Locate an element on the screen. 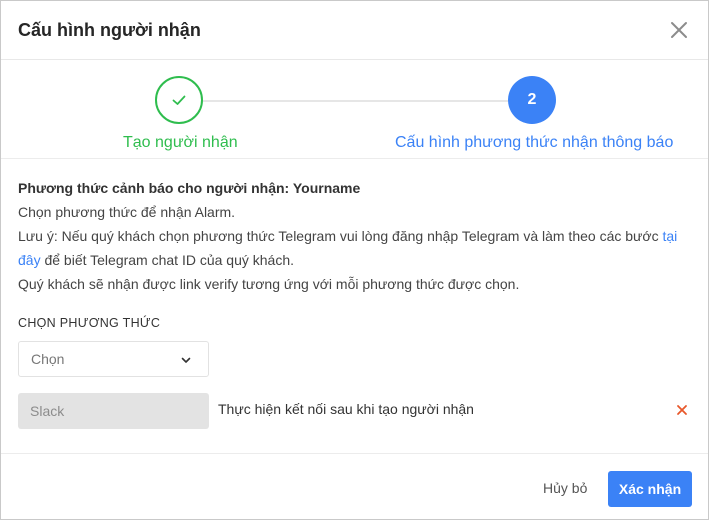 This screenshot has width=709, height=520. step-2-label: Cấu hình phương thức nhận thông báo is located at coordinates (534, 142).